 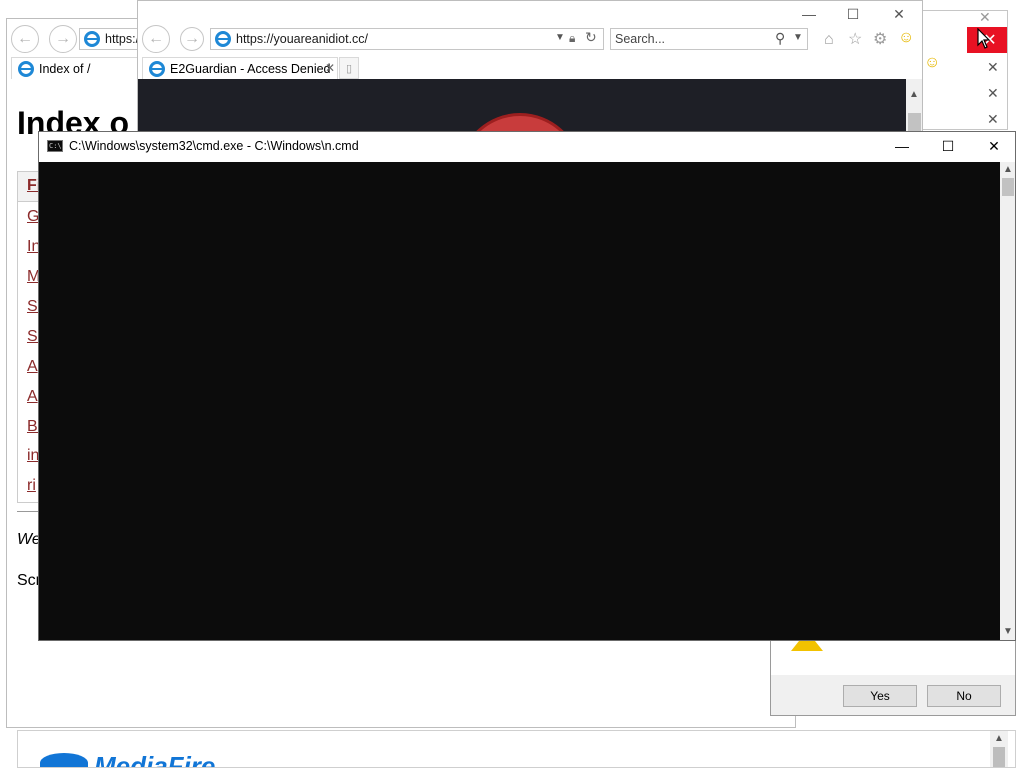 What do you see at coordinates (31, 486) in the screenshot?
I see `file-link: ri` at bounding box center [31, 486].